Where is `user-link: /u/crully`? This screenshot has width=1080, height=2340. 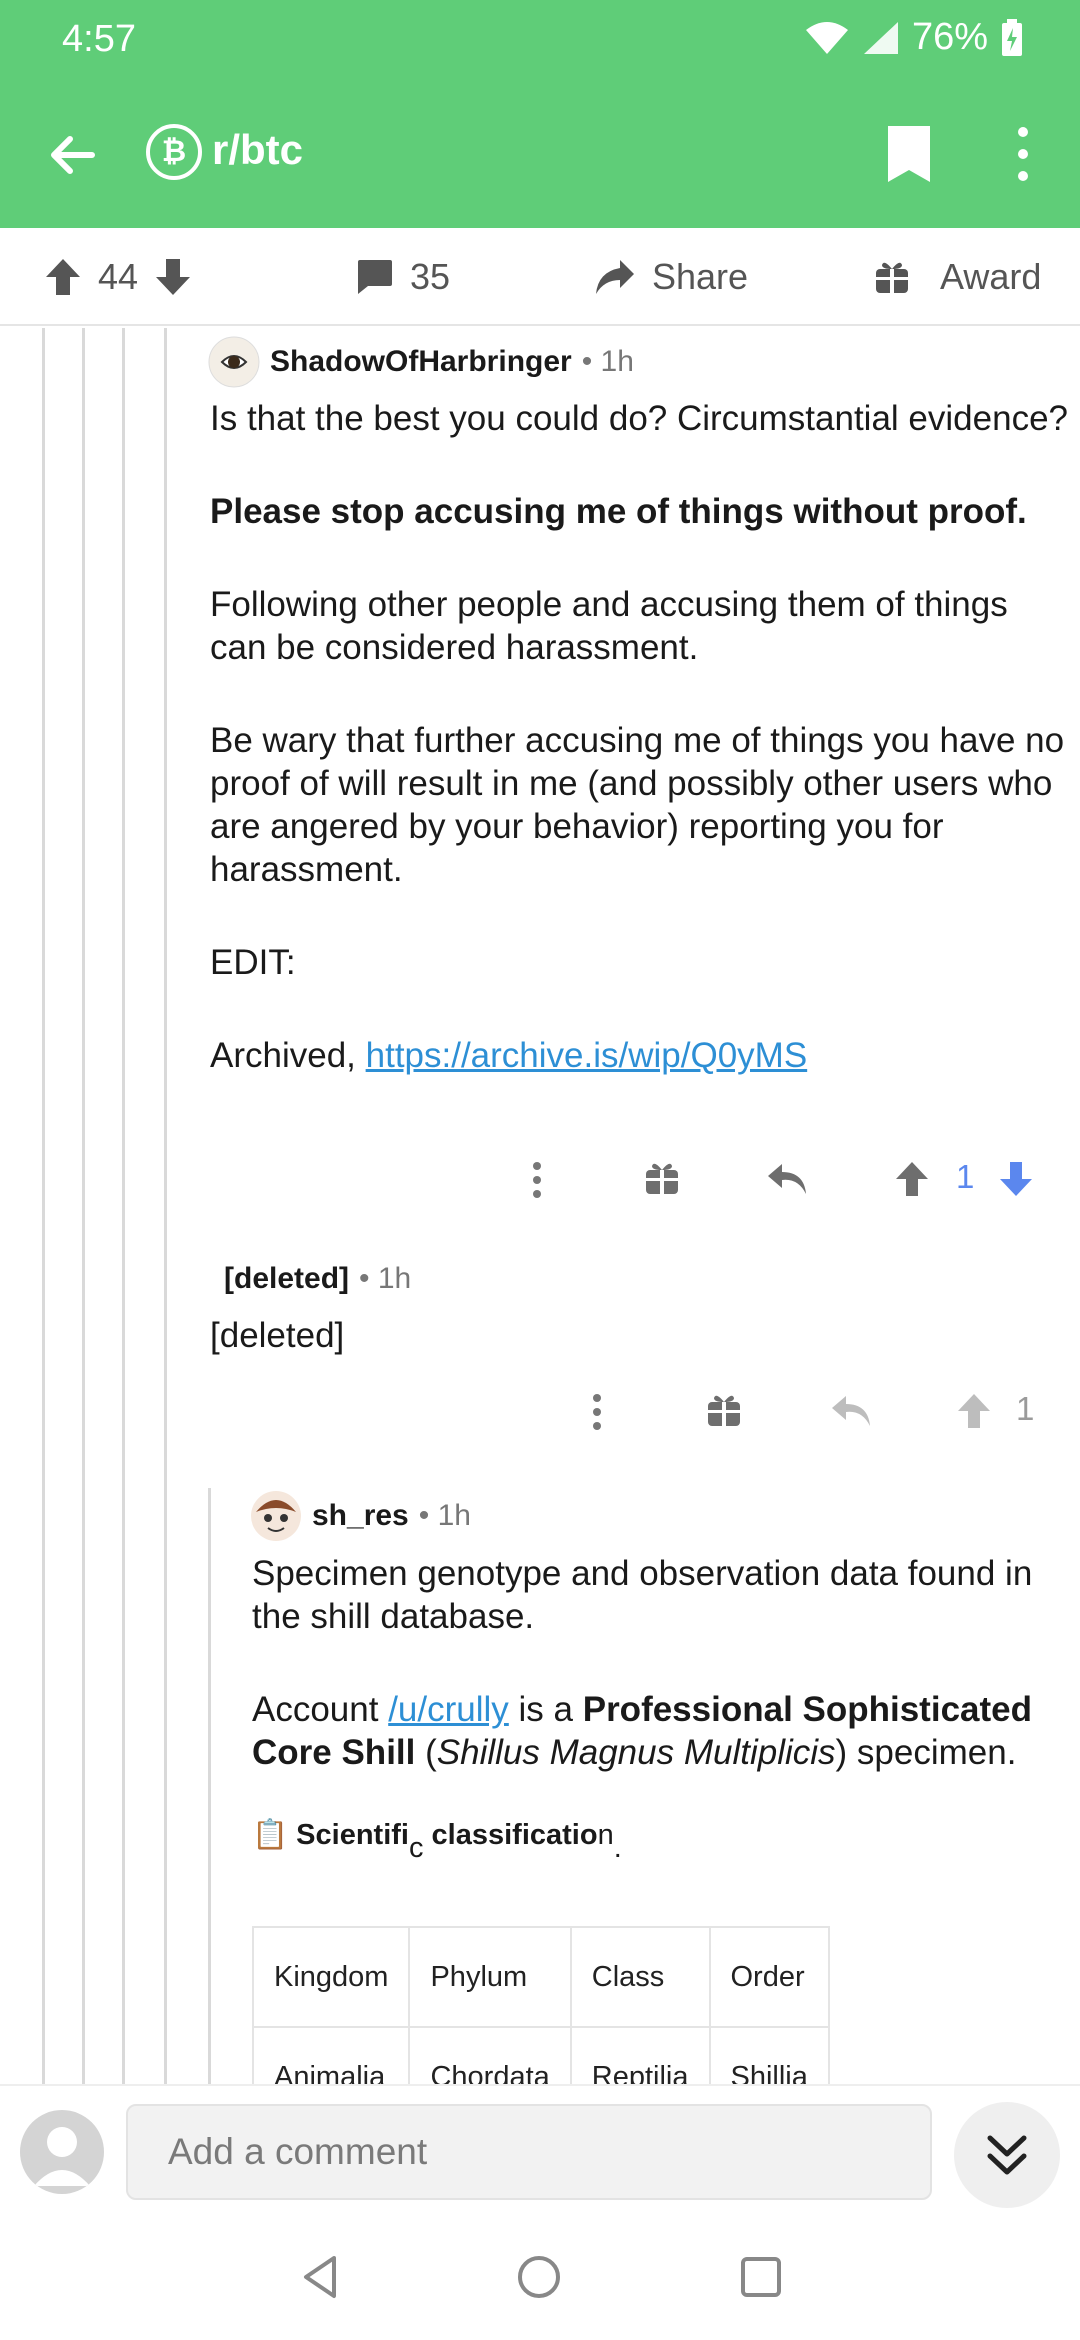 user-link: /u/crully is located at coordinates (448, 1709).